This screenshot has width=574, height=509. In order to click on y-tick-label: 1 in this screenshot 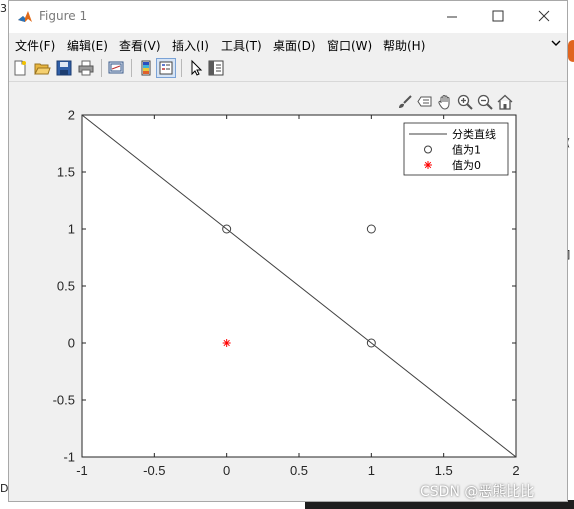, I will do `click(71, 229)`.